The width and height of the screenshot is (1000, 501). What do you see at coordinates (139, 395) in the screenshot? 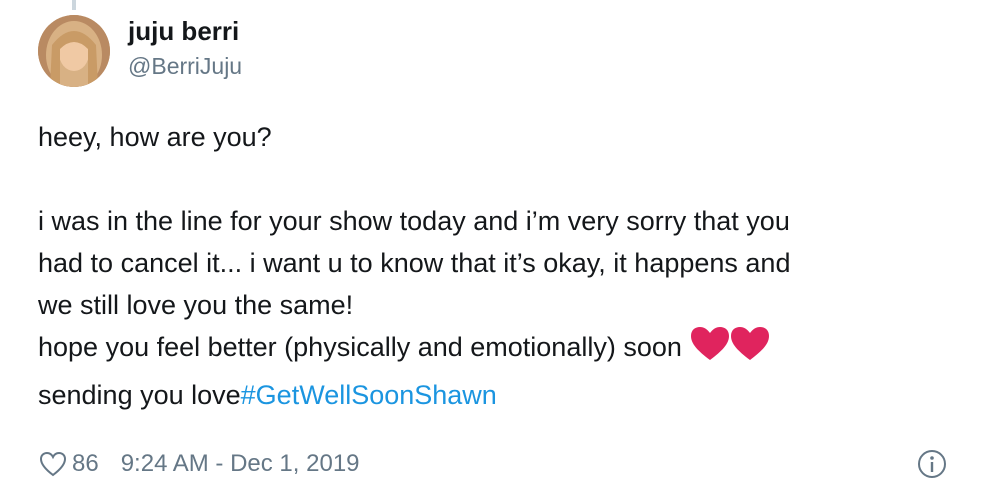
I see `tweet-line: sending you love` at bounding box center [139, 395].